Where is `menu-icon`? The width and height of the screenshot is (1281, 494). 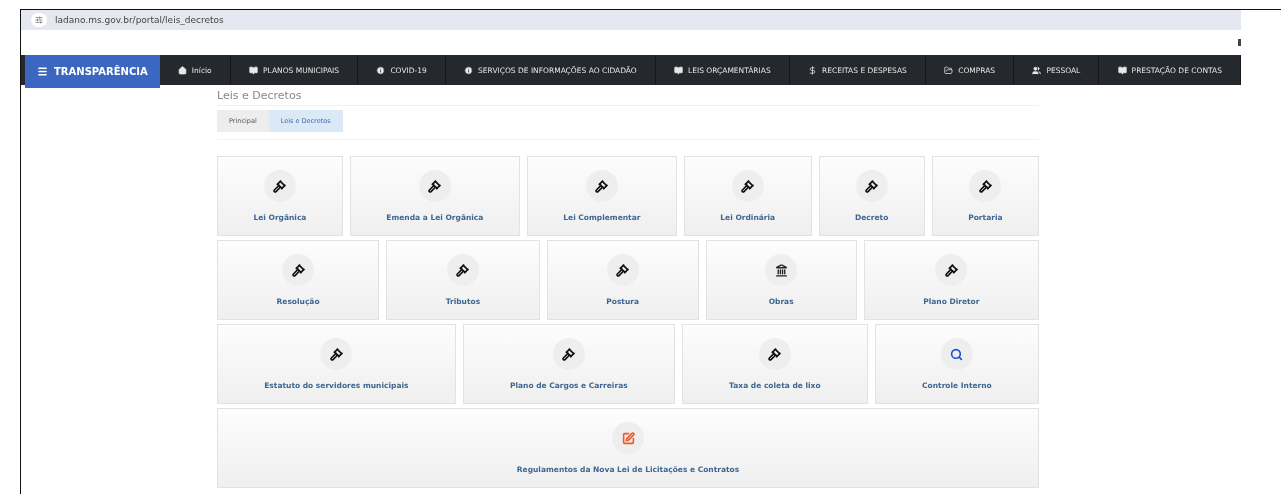
menu-icon is located at coordinates (42, 71).